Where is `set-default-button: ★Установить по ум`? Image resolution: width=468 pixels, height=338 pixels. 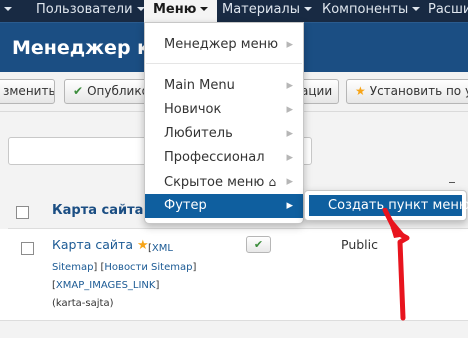
set-default-button: ★Установить по ум is located at coordinates (407, 91).